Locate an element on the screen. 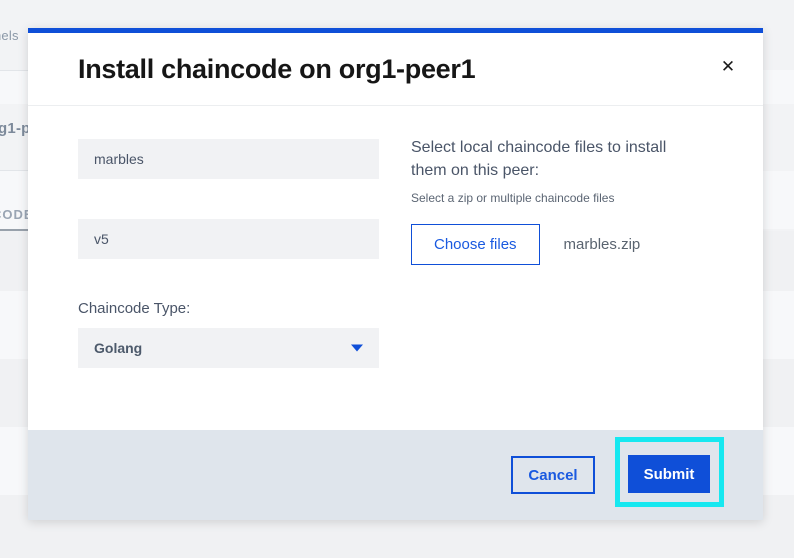  page-title: Install chaincode on org1-peer1 is located at coordinates (277, 68).